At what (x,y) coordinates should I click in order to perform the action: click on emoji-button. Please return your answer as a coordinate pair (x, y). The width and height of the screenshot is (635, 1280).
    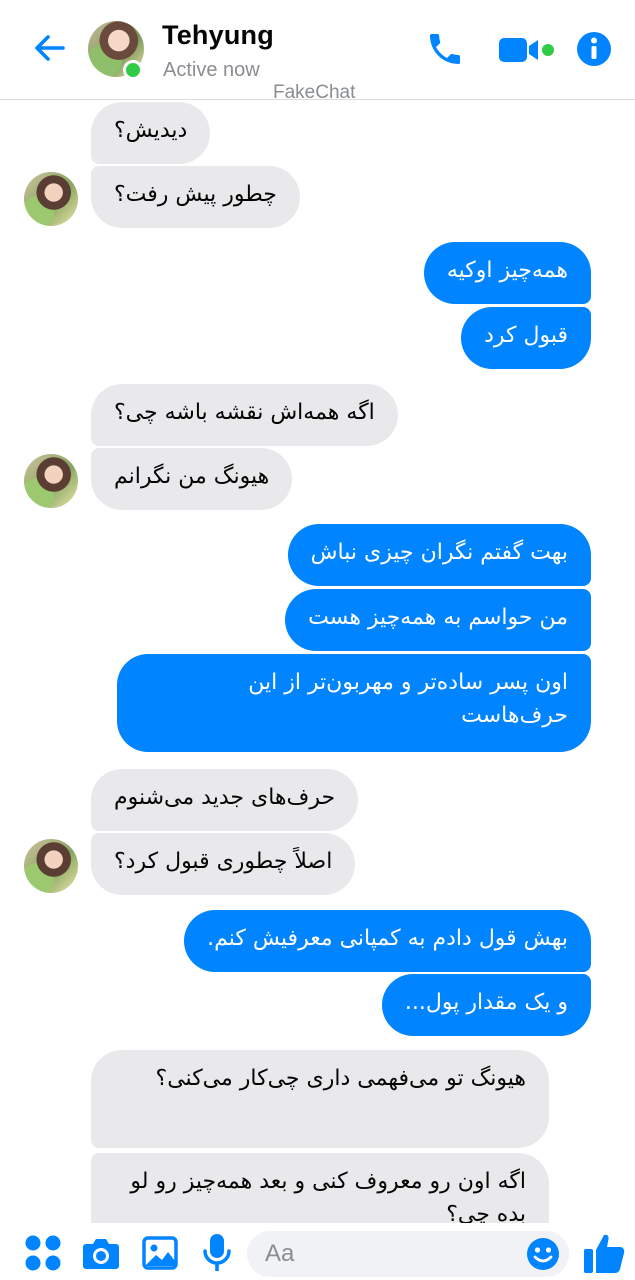
    Looking at the image, I should click on (543, 1254).